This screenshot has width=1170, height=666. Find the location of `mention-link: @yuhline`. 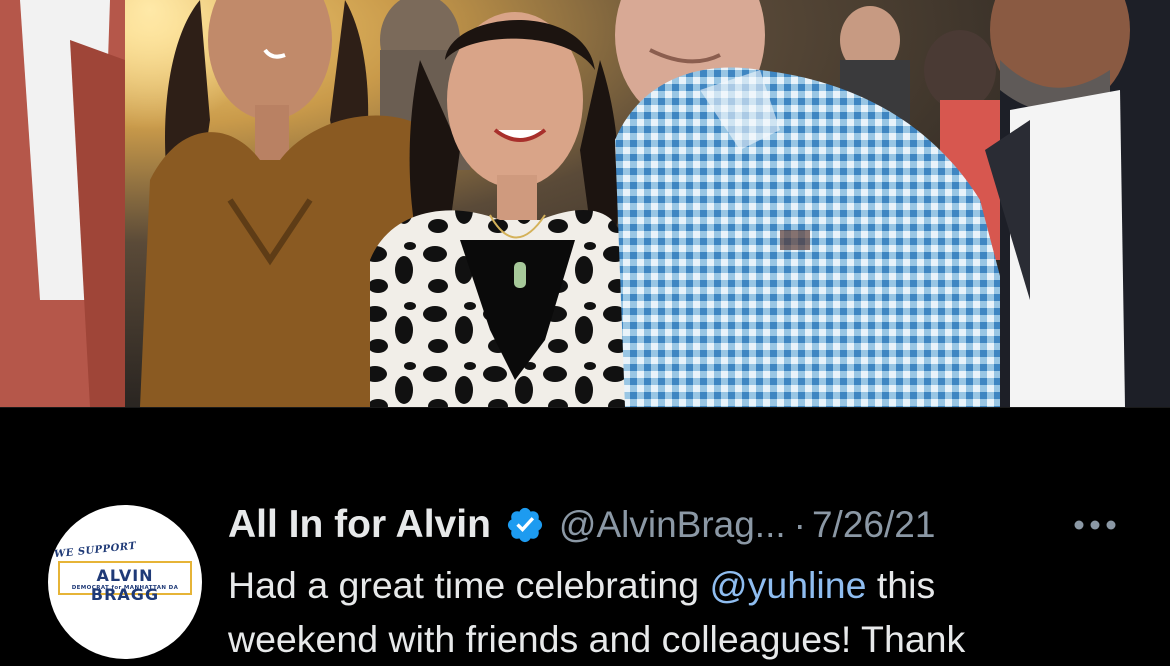

mention-link: @yuhline is located at coordinates (788, 585).